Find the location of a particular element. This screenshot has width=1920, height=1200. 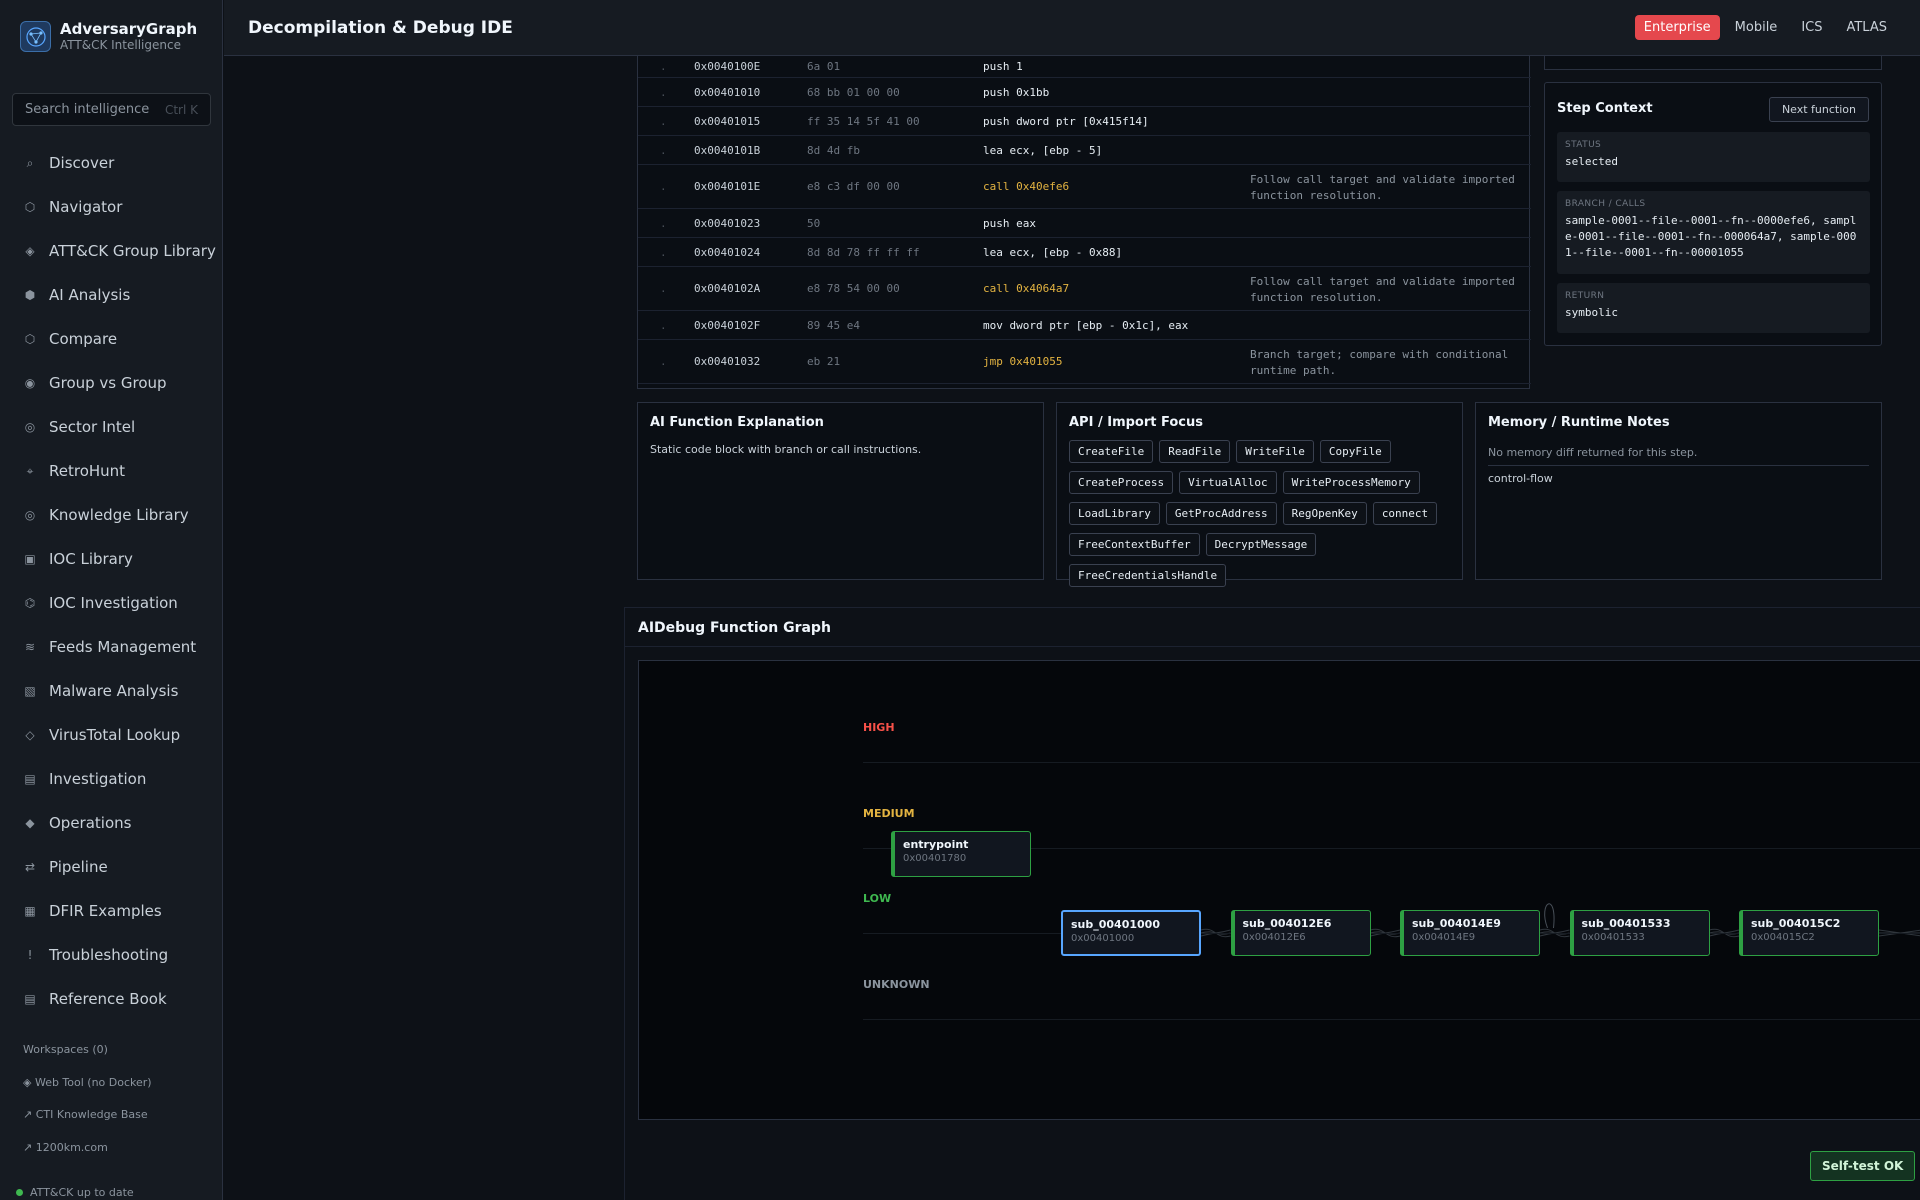

row-bytes: 6a 01 is located at coordinates (824, 66).